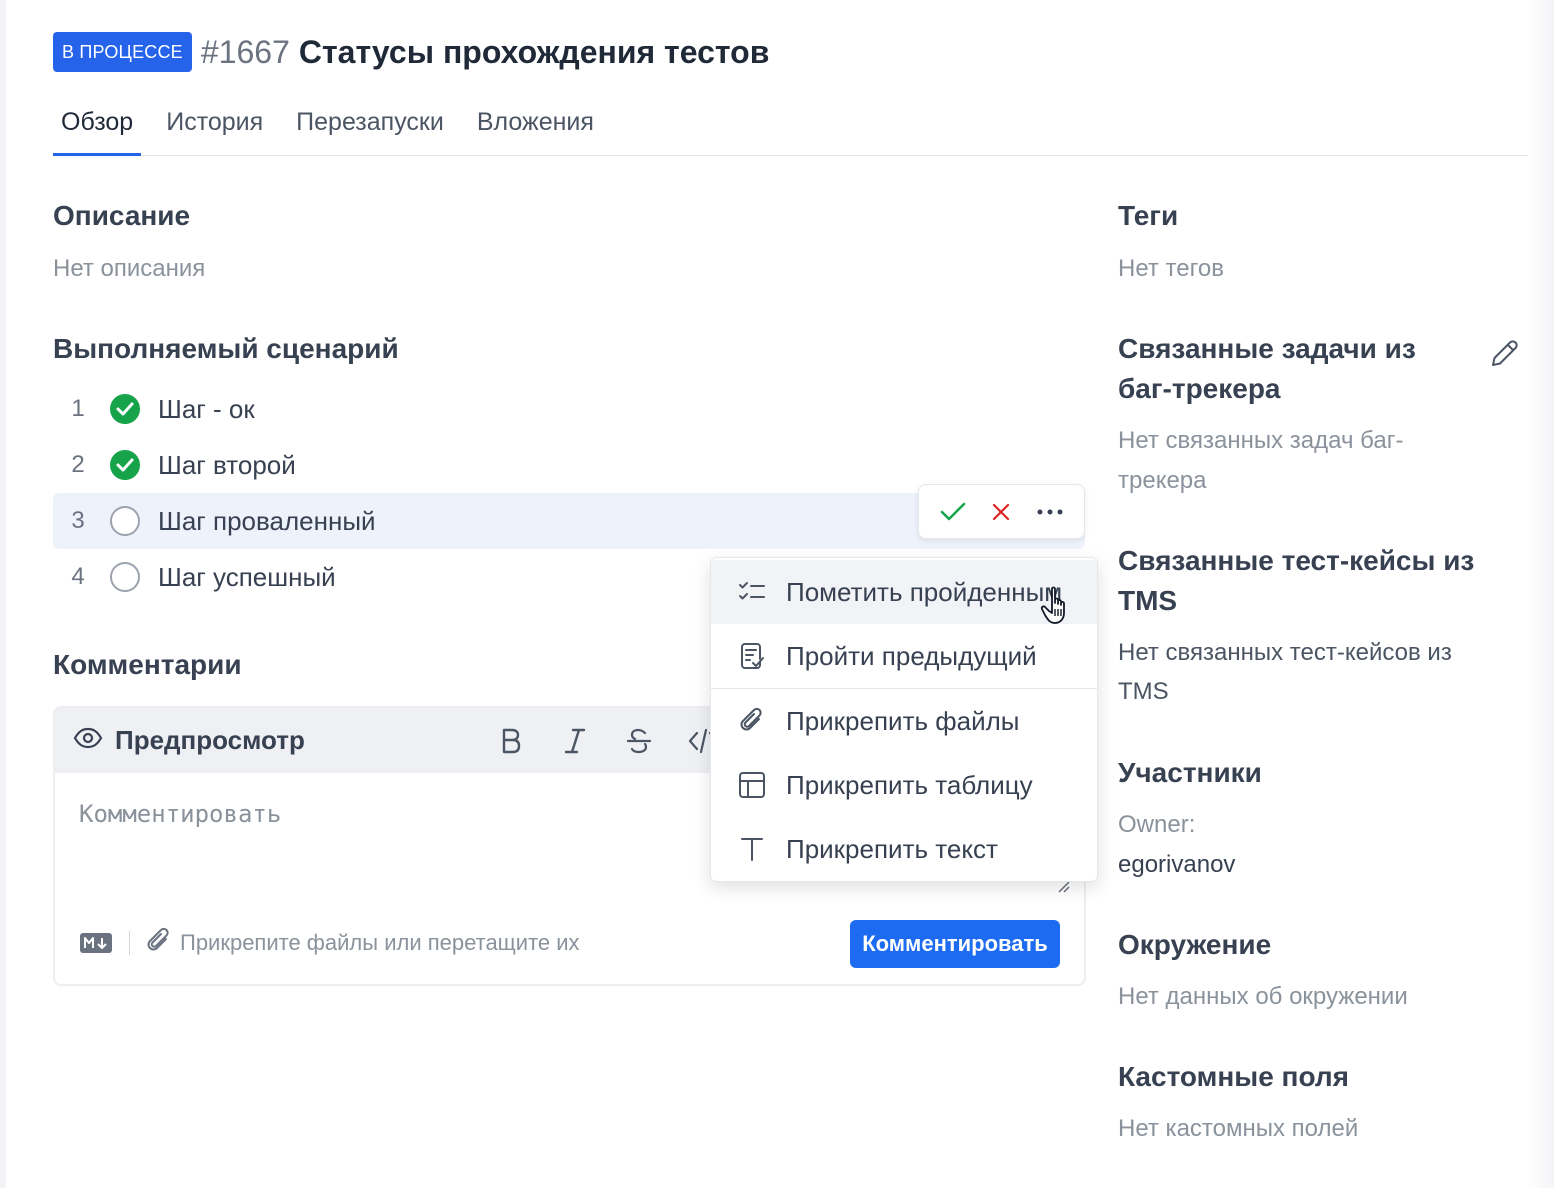 This screenshot has width=1554, height=1188. I want to click on menu-item-attach-table: Прикрепить таблицу, so click(904, 785).